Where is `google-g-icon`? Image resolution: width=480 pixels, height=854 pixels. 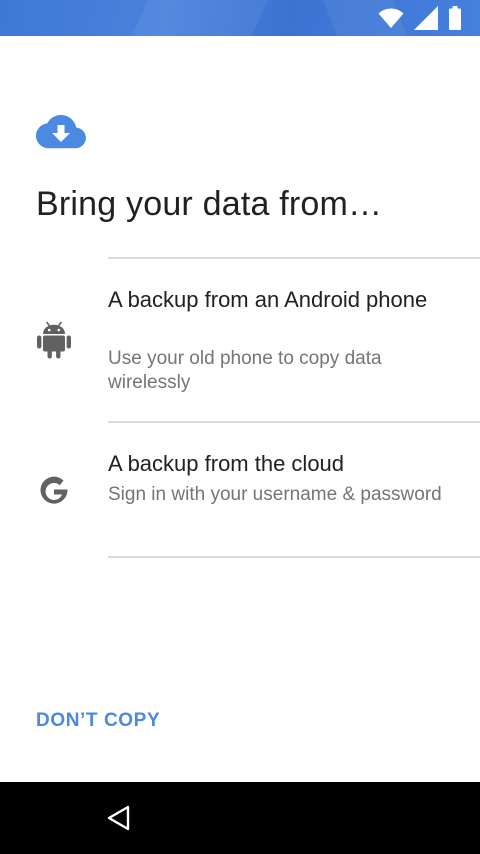
google-g-icon is located at coordinates (54, 490).